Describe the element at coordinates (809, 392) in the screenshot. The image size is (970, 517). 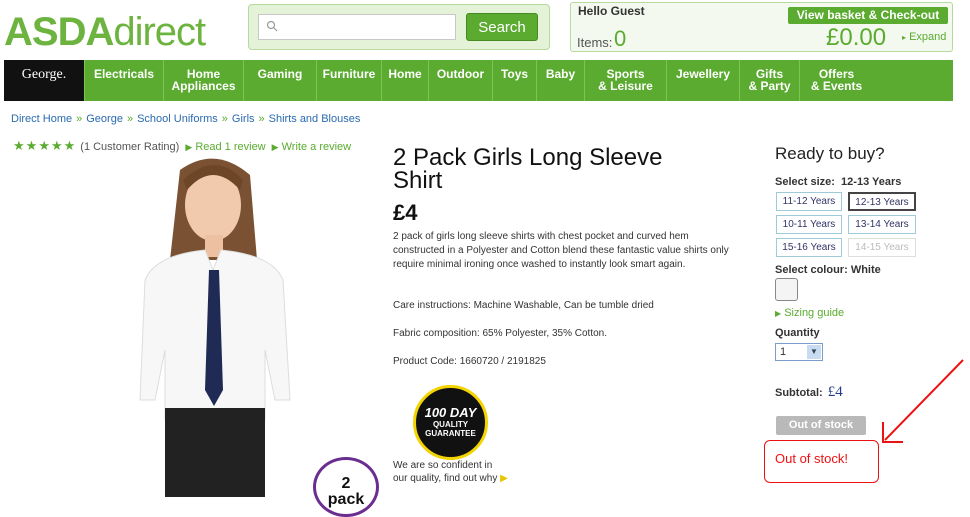
I see `subtotal: Subtotal: £4` at that location.